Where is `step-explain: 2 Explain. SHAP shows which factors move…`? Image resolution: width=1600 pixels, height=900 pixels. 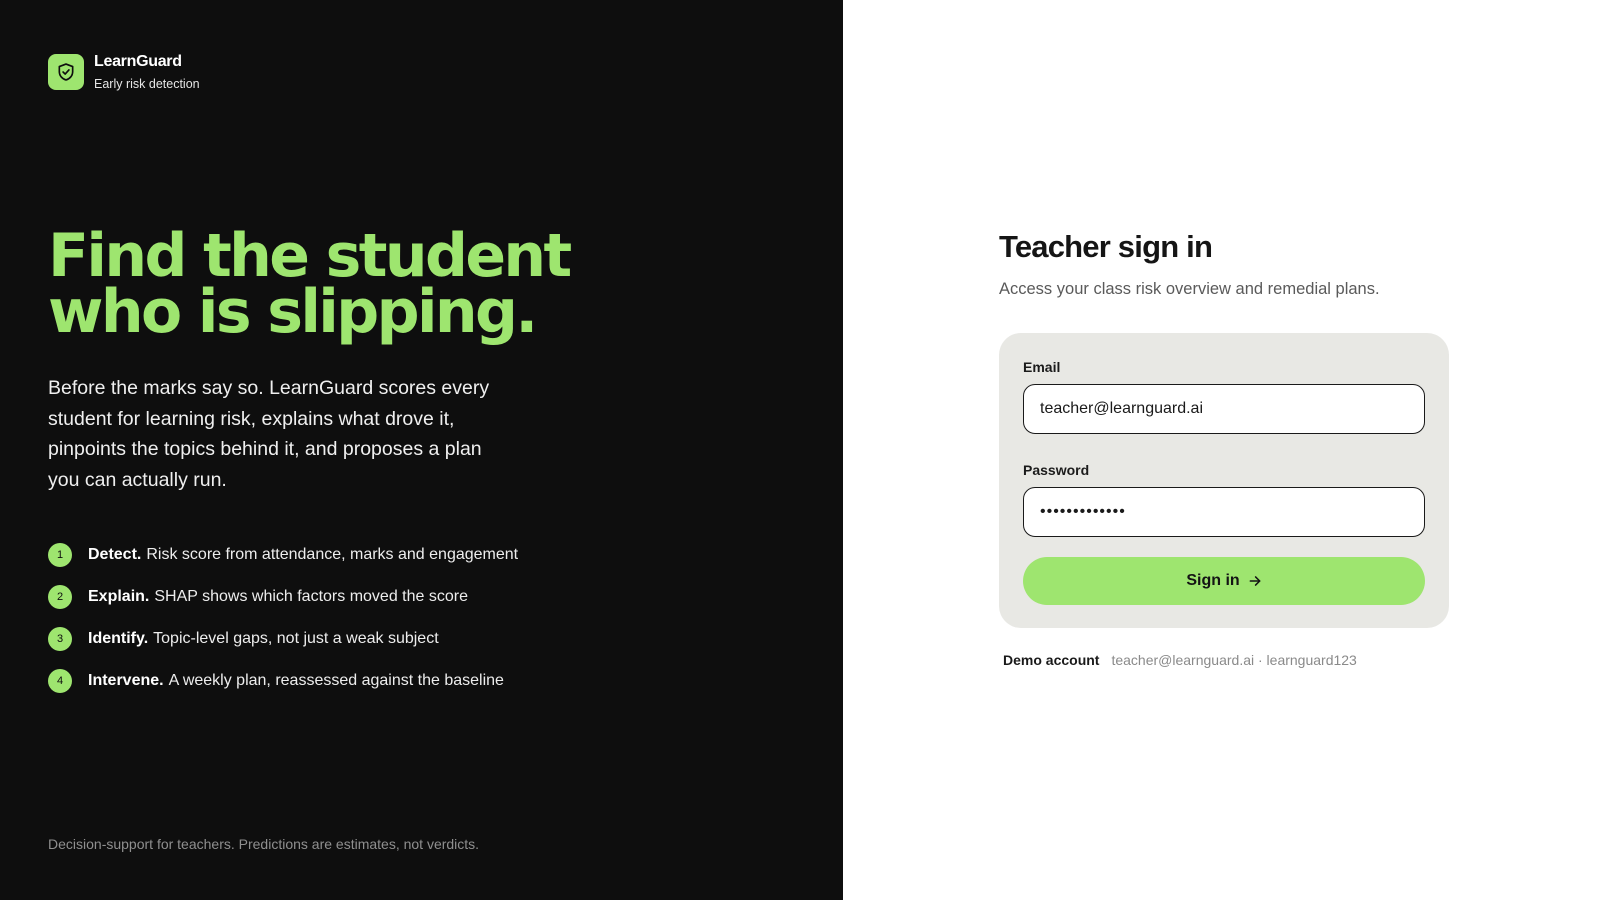
step-explain: 2 Explain. SHAP shows which factors move… is located at coordinates (283, 597).